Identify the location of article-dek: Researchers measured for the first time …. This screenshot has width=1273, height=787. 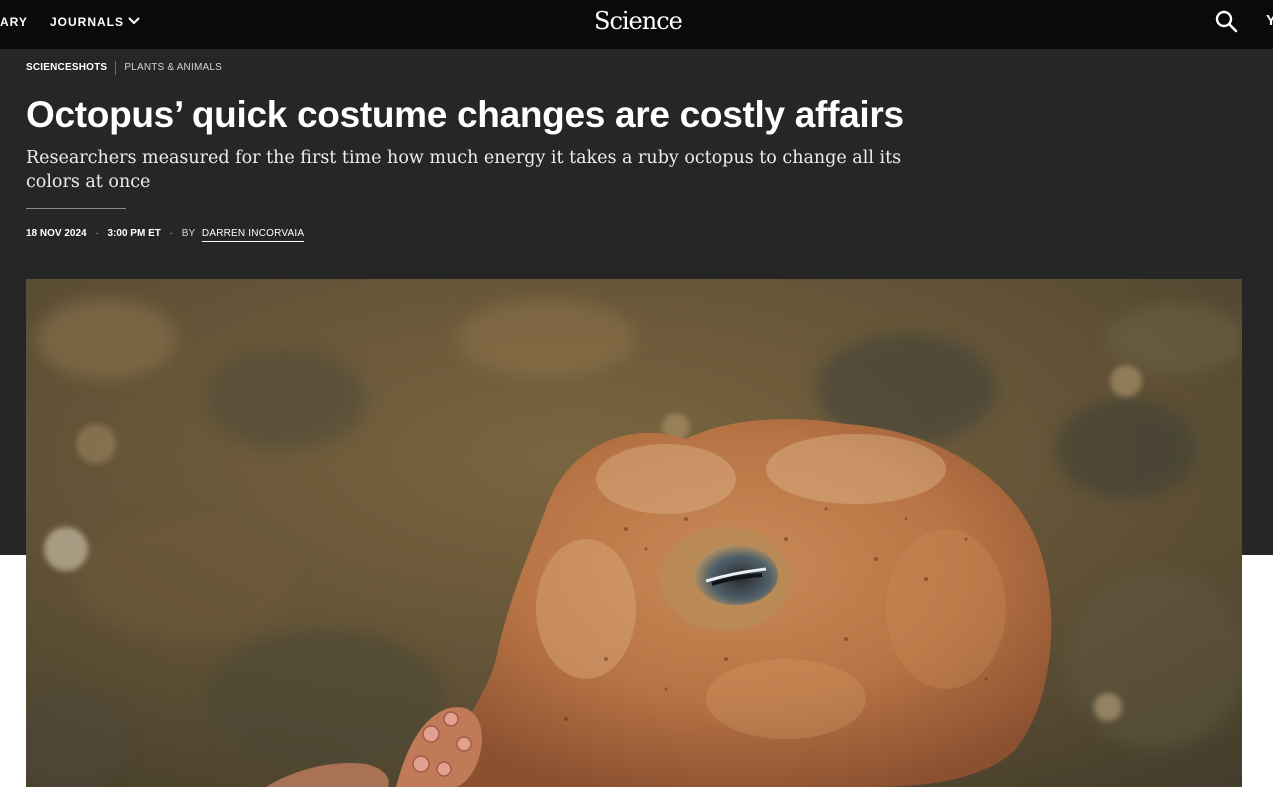
(464, 170).